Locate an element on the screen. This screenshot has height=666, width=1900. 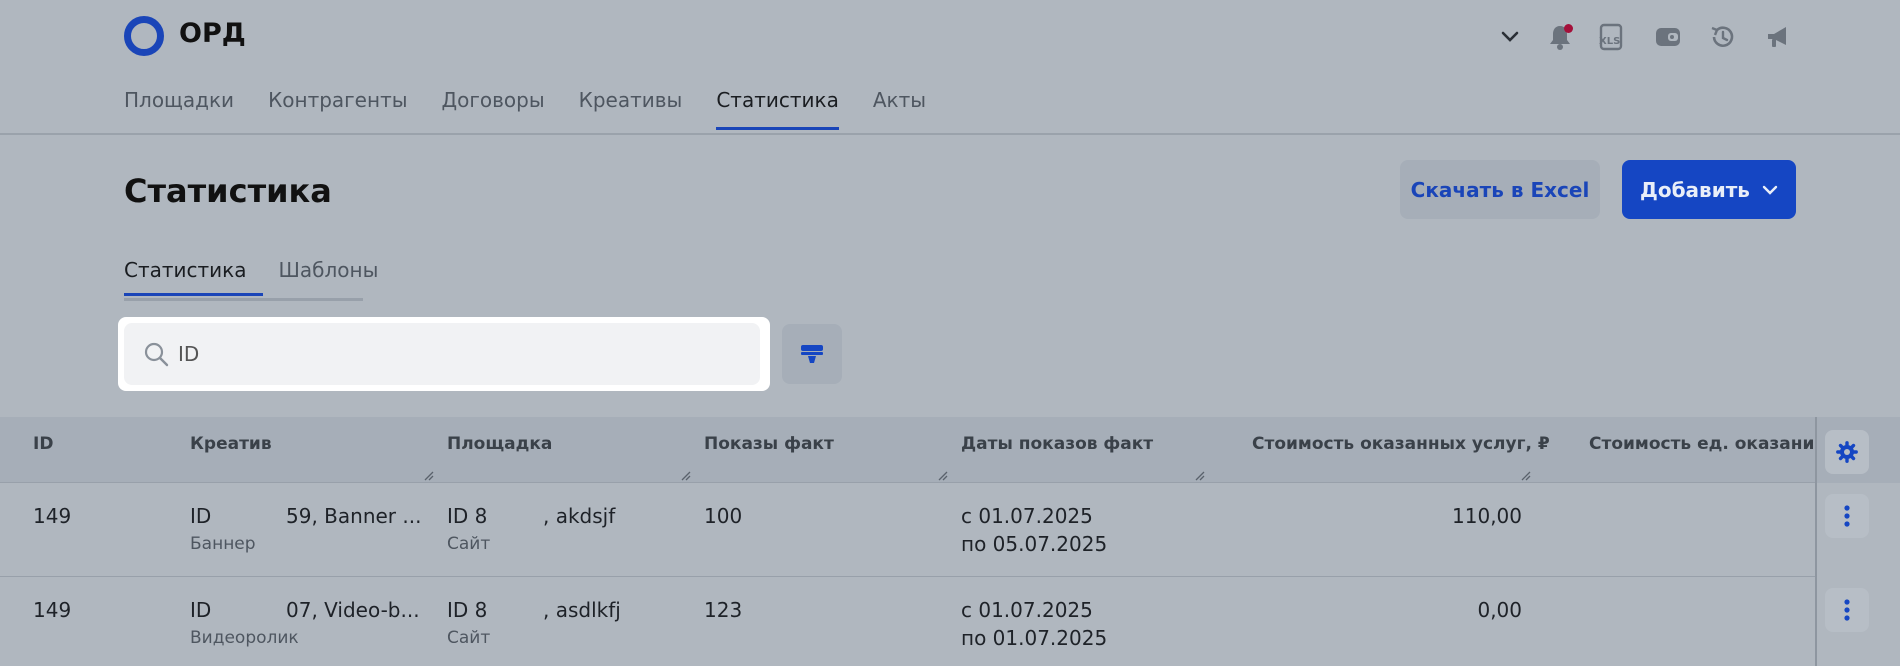
bell-icon is located at coordinates (1560, 37).